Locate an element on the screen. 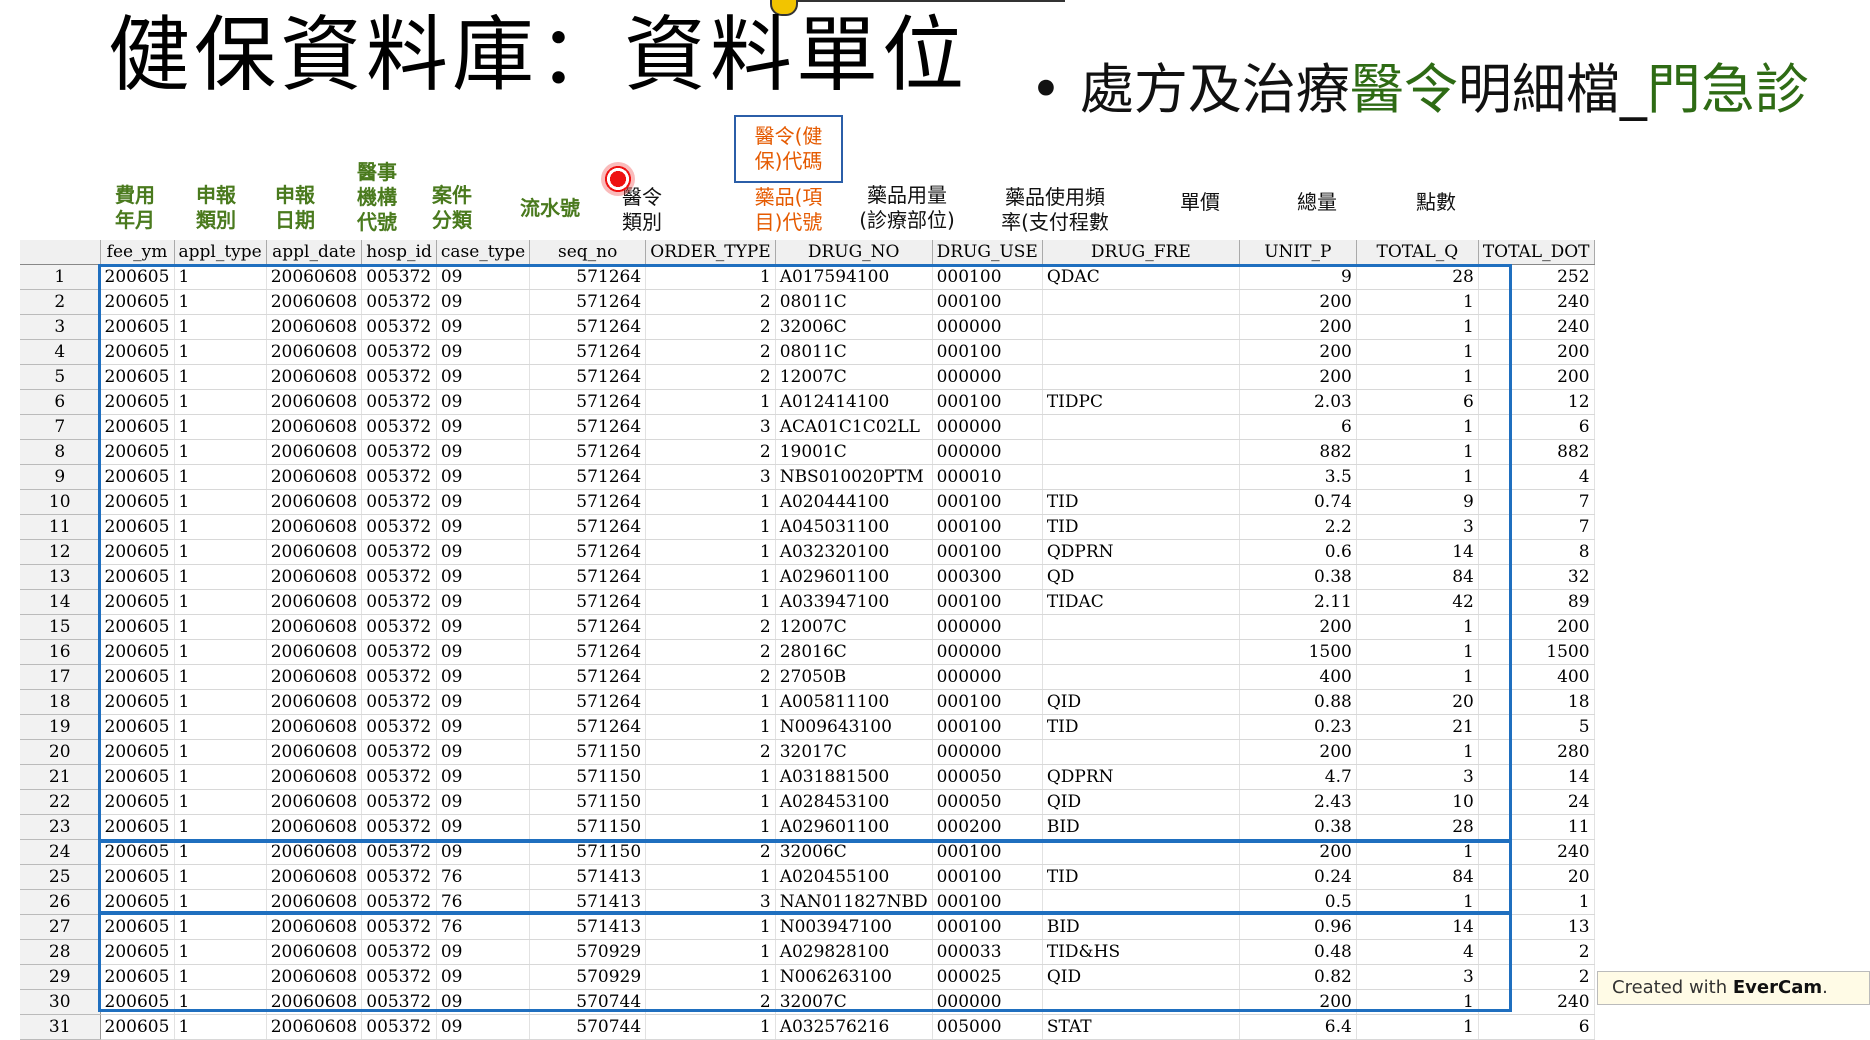 This screenshot has width=1870, height=1040. table-cell: 1500 is located at coordinates (1298, 652).